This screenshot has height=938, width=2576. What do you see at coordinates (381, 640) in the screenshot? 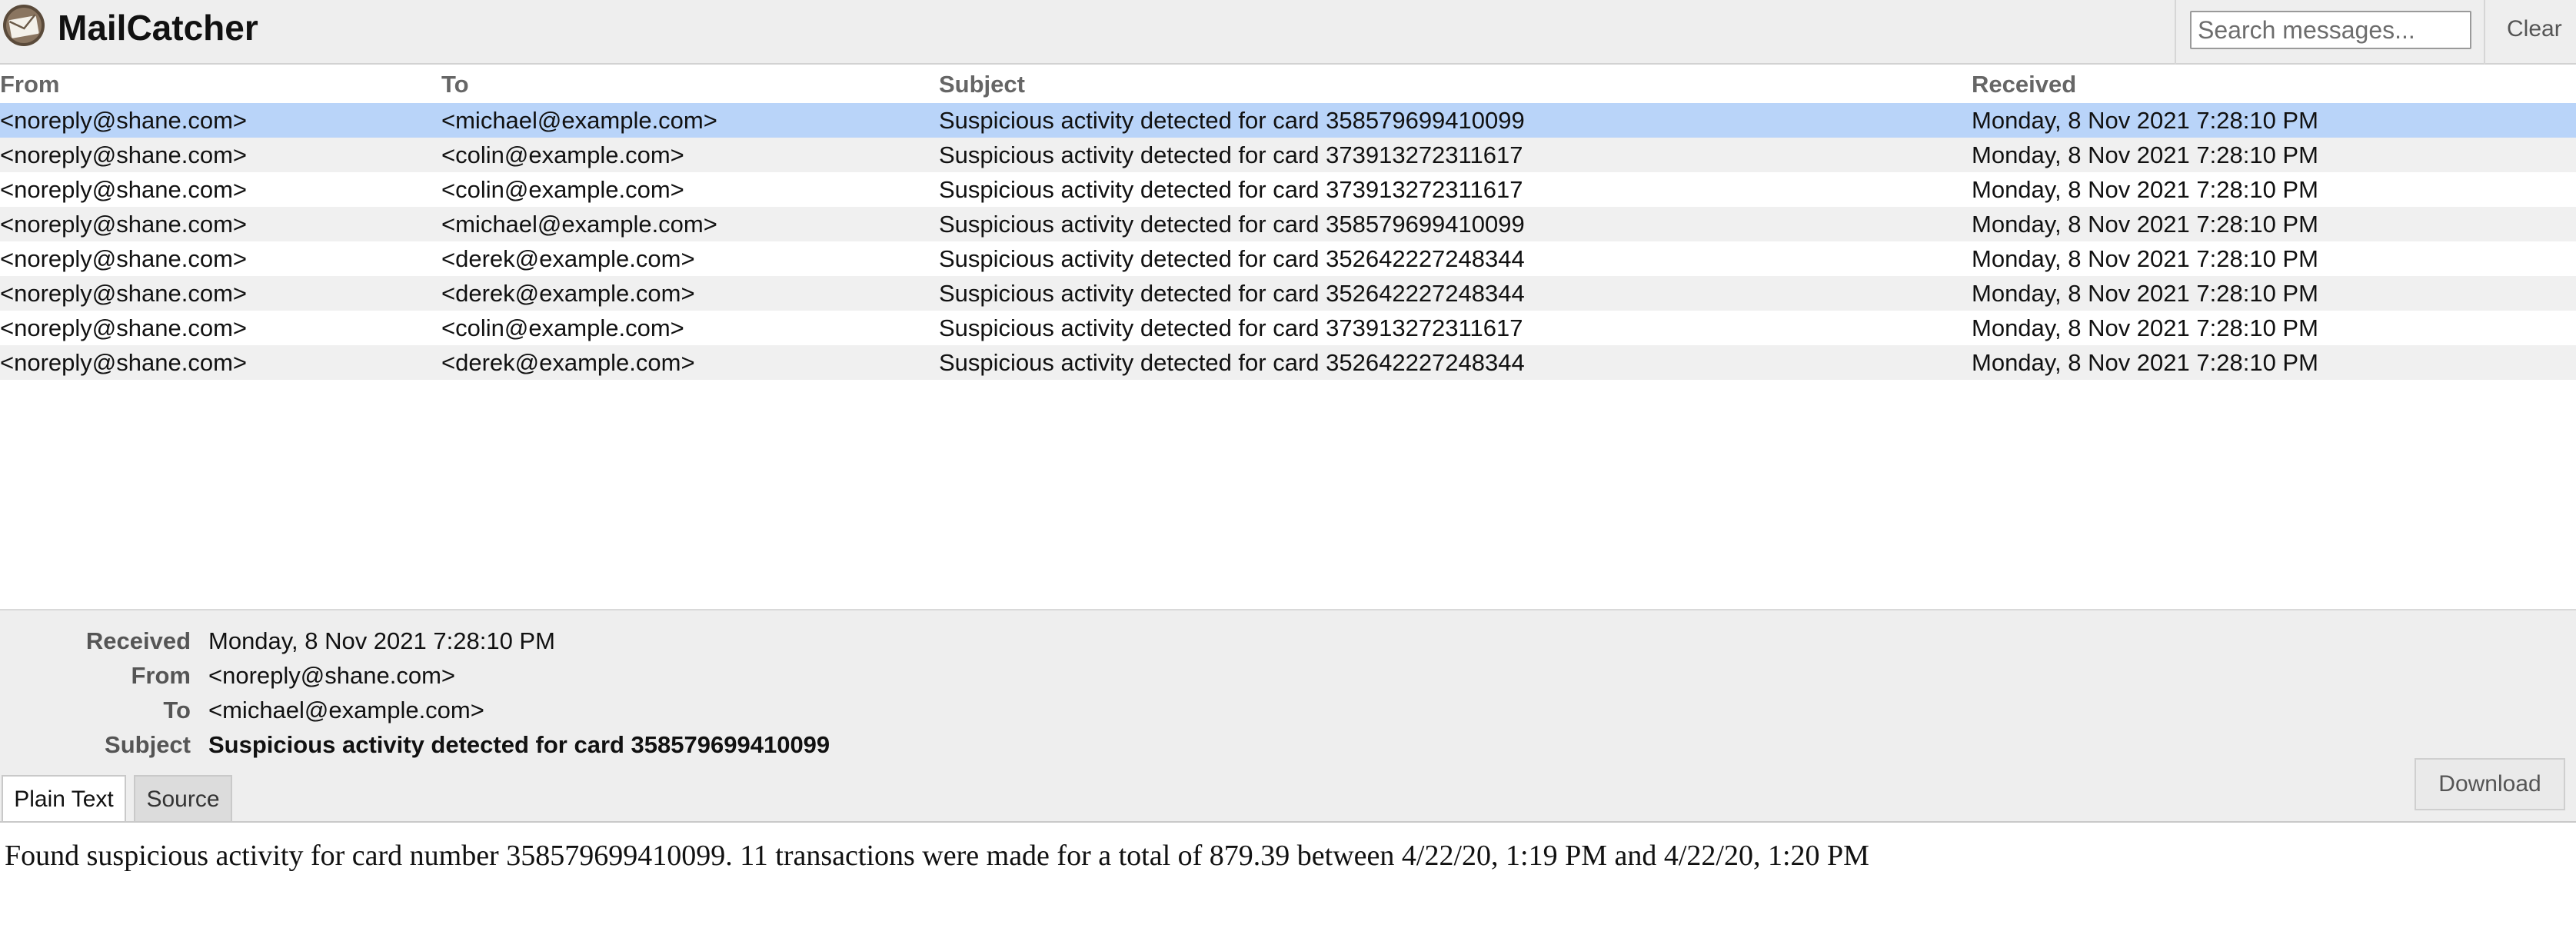
I see `received-value: Monday, 8 Nov 2021 7:28:10 PM` at bounding box center [381, 640].